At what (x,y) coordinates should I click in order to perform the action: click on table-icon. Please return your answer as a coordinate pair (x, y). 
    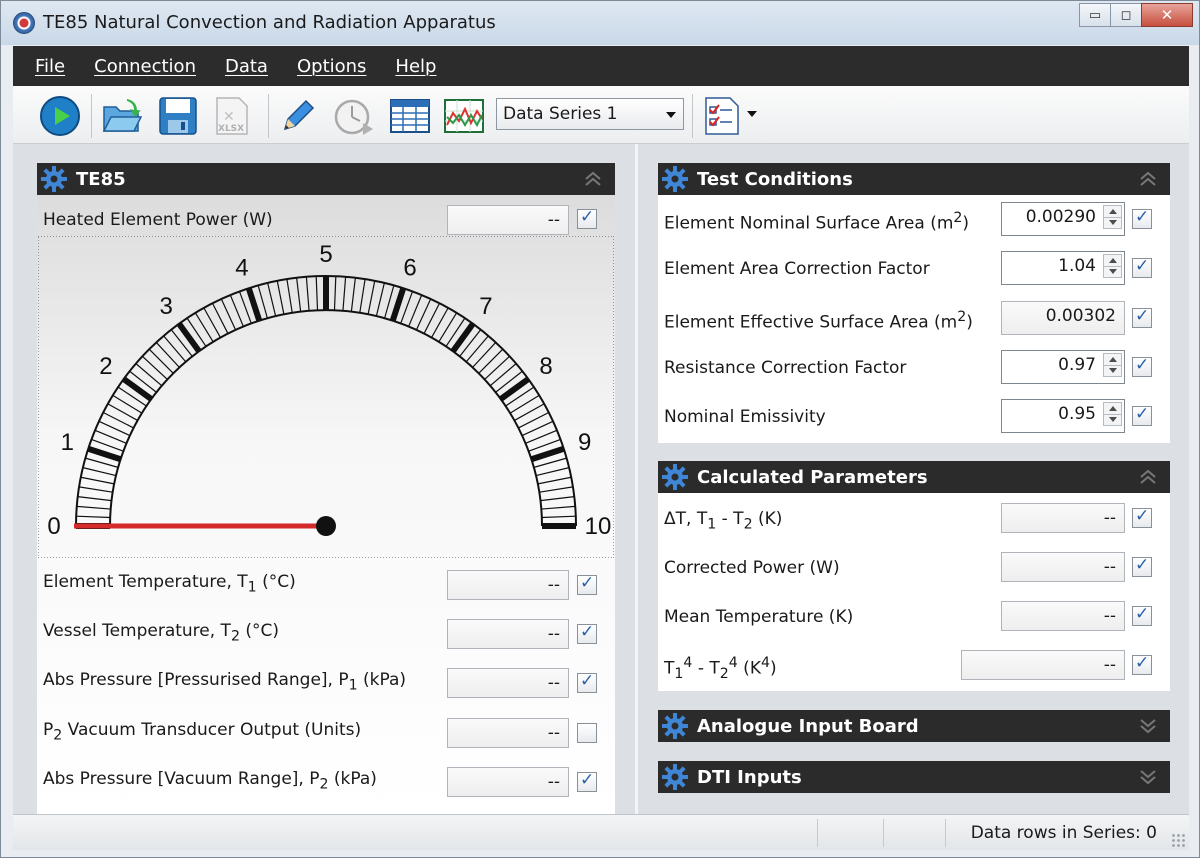
    Looking at the image, I should click on (410, 116).